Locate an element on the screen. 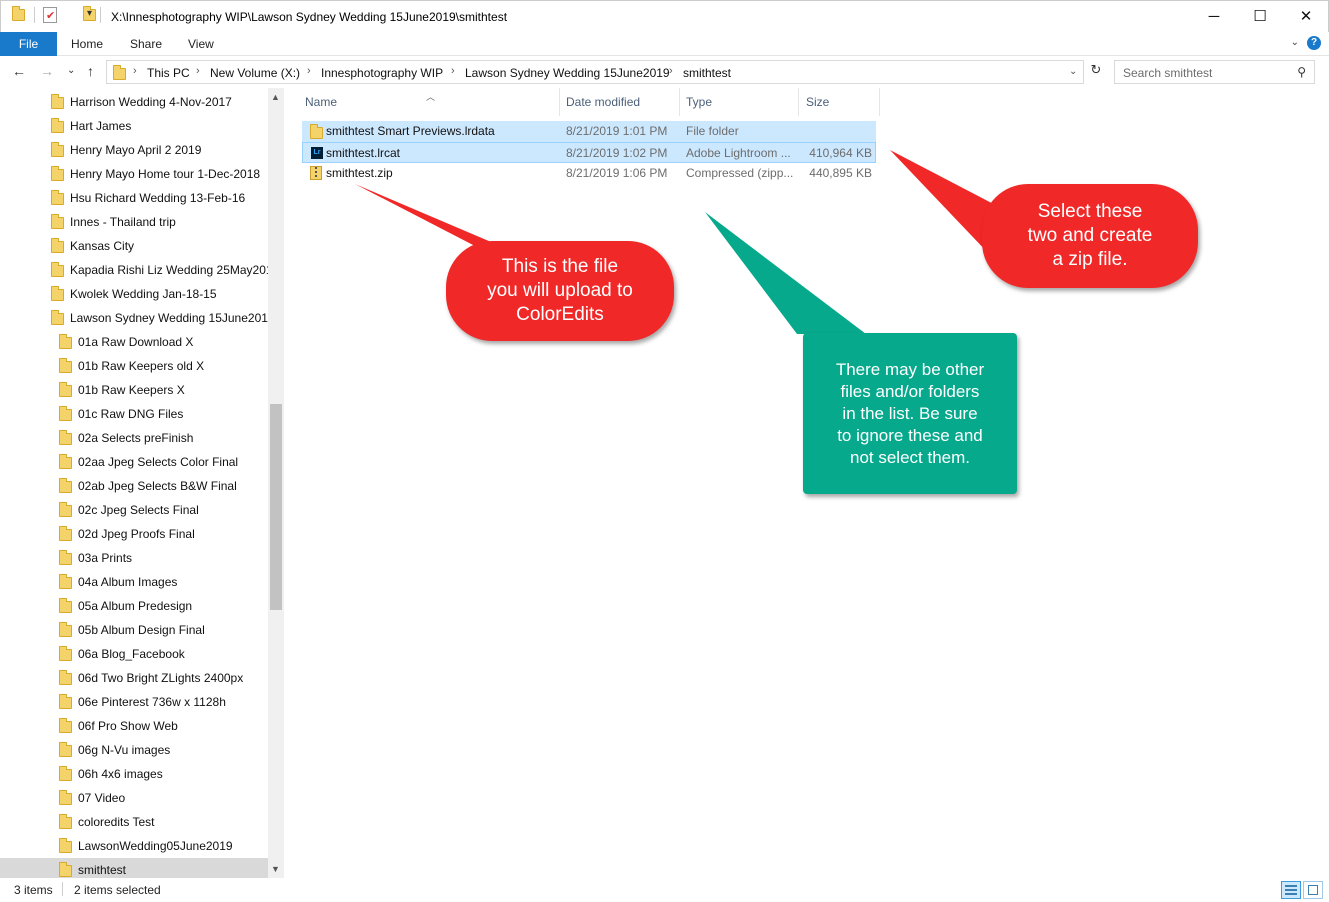 Image resolution: width=1329 pixels, height=902 pixels. lightroom-icon: Lr is located at coordinates (317, 153).